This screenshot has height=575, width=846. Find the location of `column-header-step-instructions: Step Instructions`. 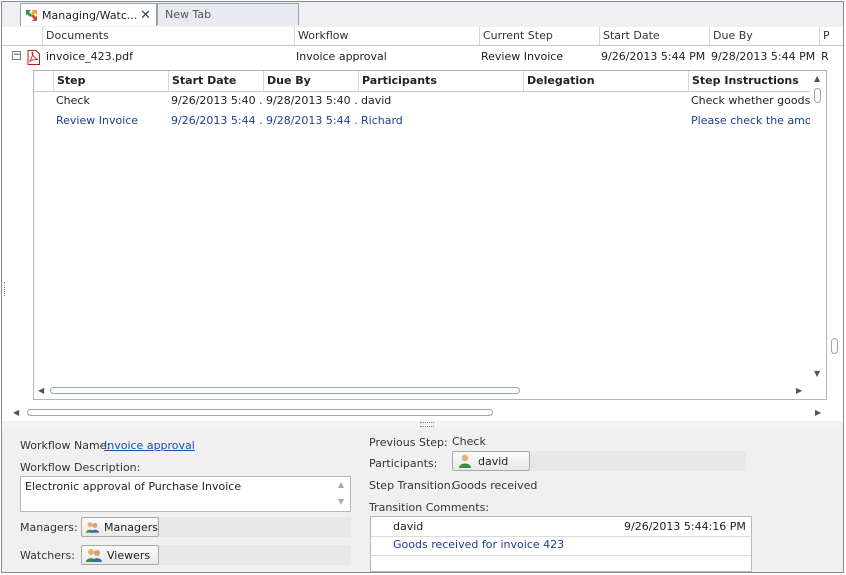

column-header-step-instructions: Step Instructions is located at coordinates (749, 81).